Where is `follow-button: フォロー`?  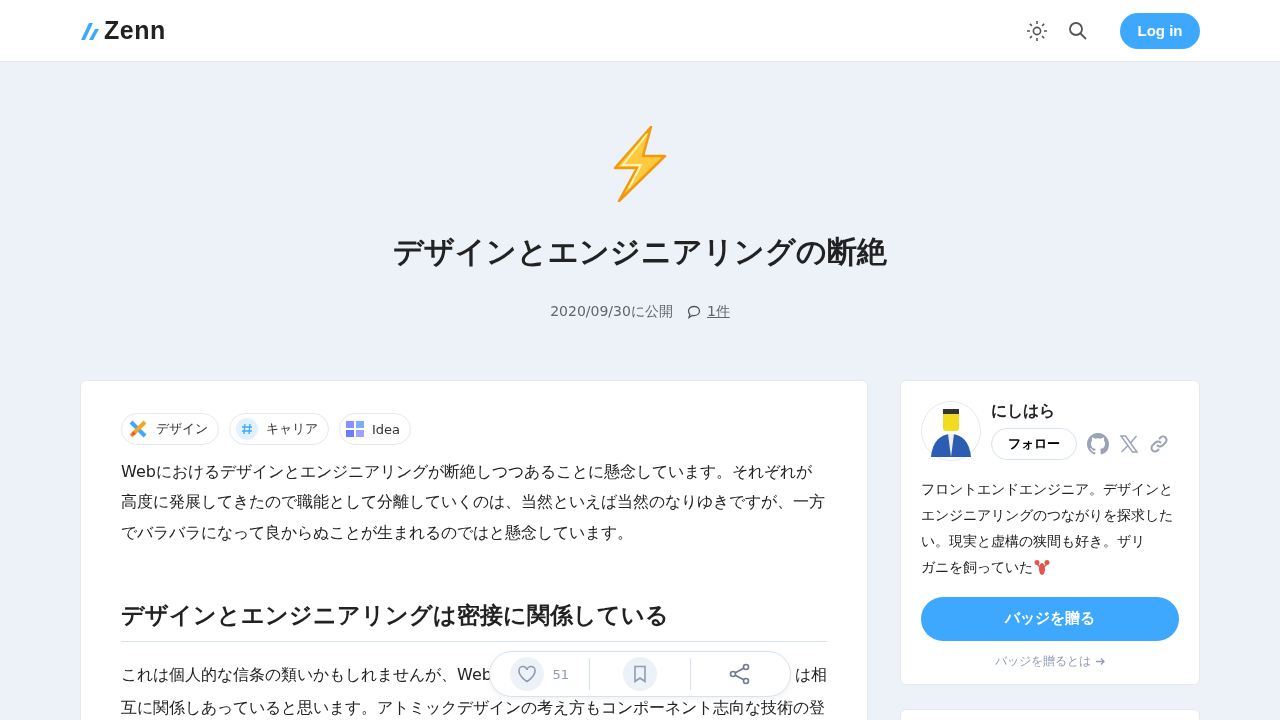 follow-button: フォロー is located at coordinates (1034, 444).